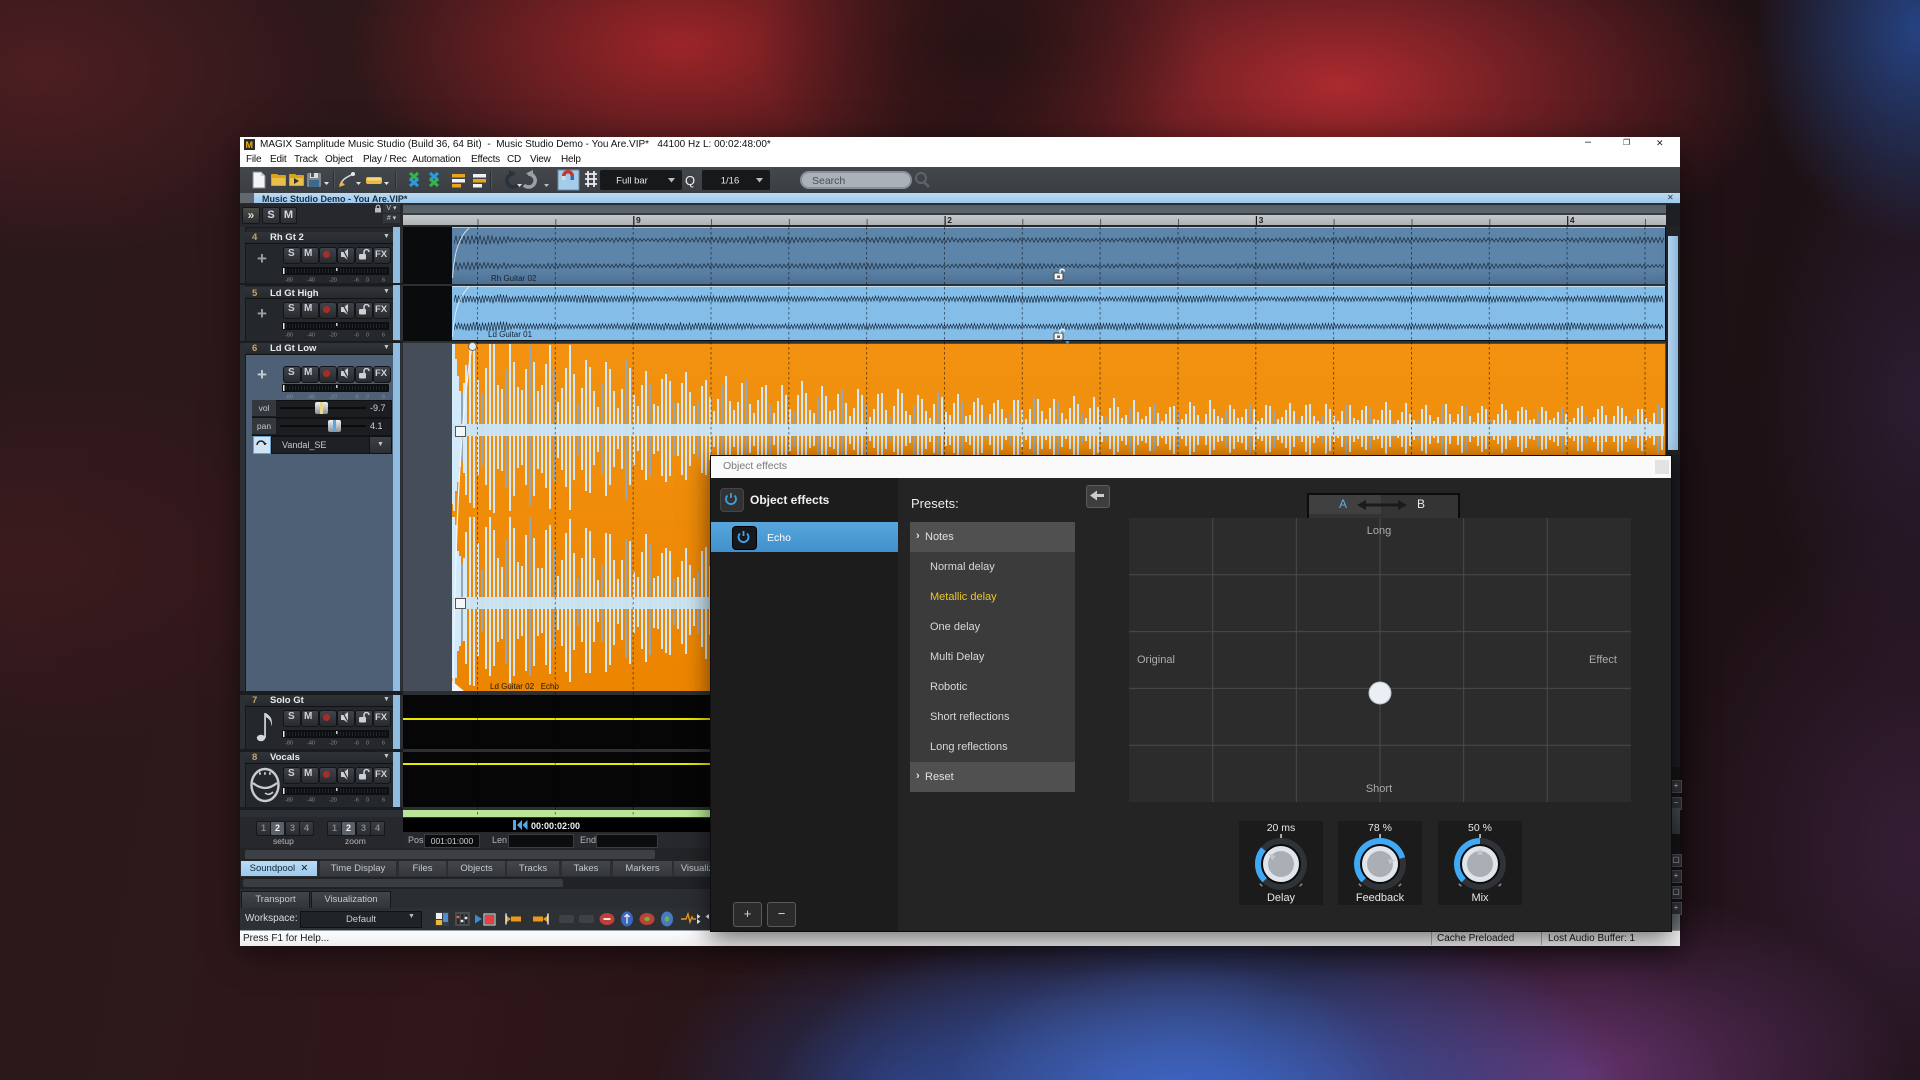  Describe the element at coordinates (730, 181) in the screenshot. I see `svg-text: 1/16` at that location.